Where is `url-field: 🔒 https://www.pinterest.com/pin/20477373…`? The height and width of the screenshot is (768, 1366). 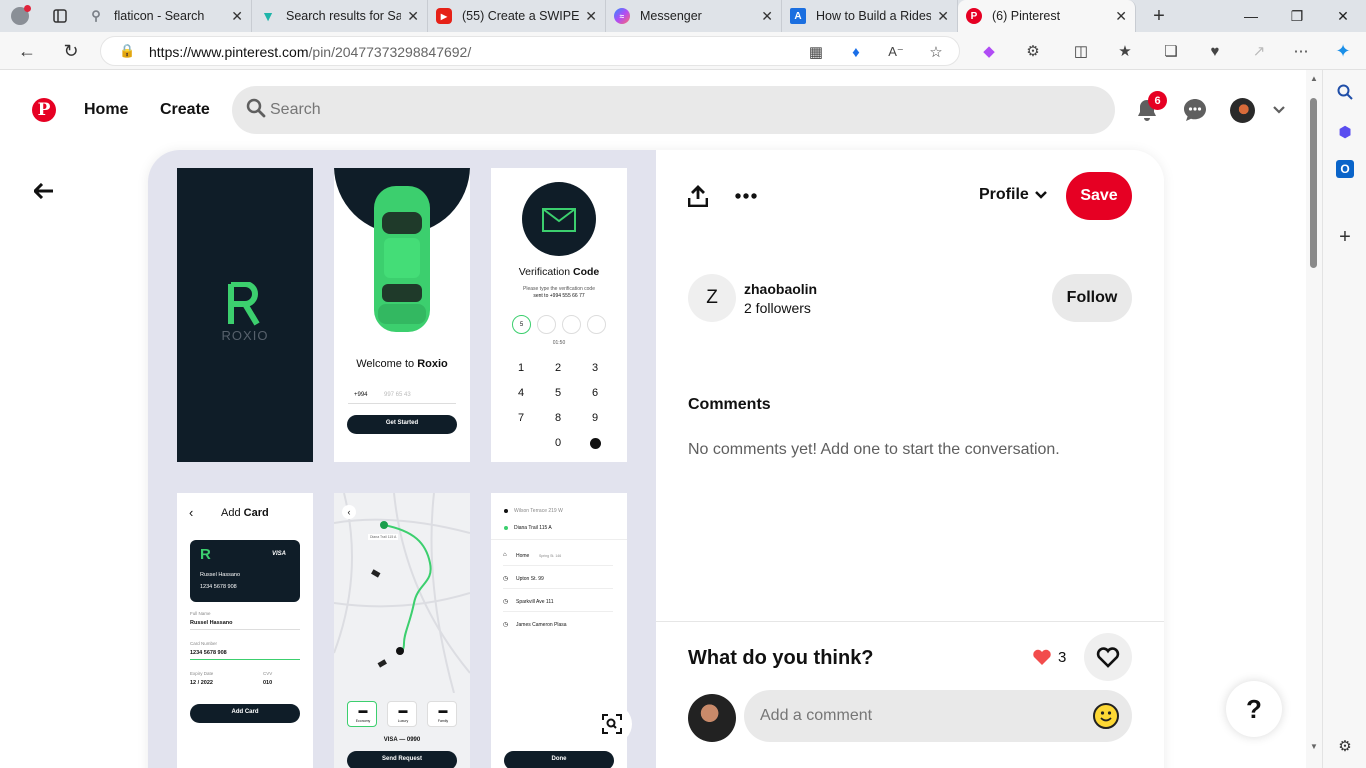 url-field: 🔒 https://www.pinterest.com/pin/20477373… is located at coordinates (530, 51).